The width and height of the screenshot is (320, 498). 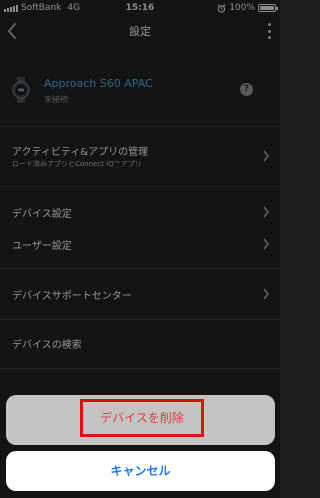 I want to click on cancel-button: キャンセル, so click(x=140, y=471).